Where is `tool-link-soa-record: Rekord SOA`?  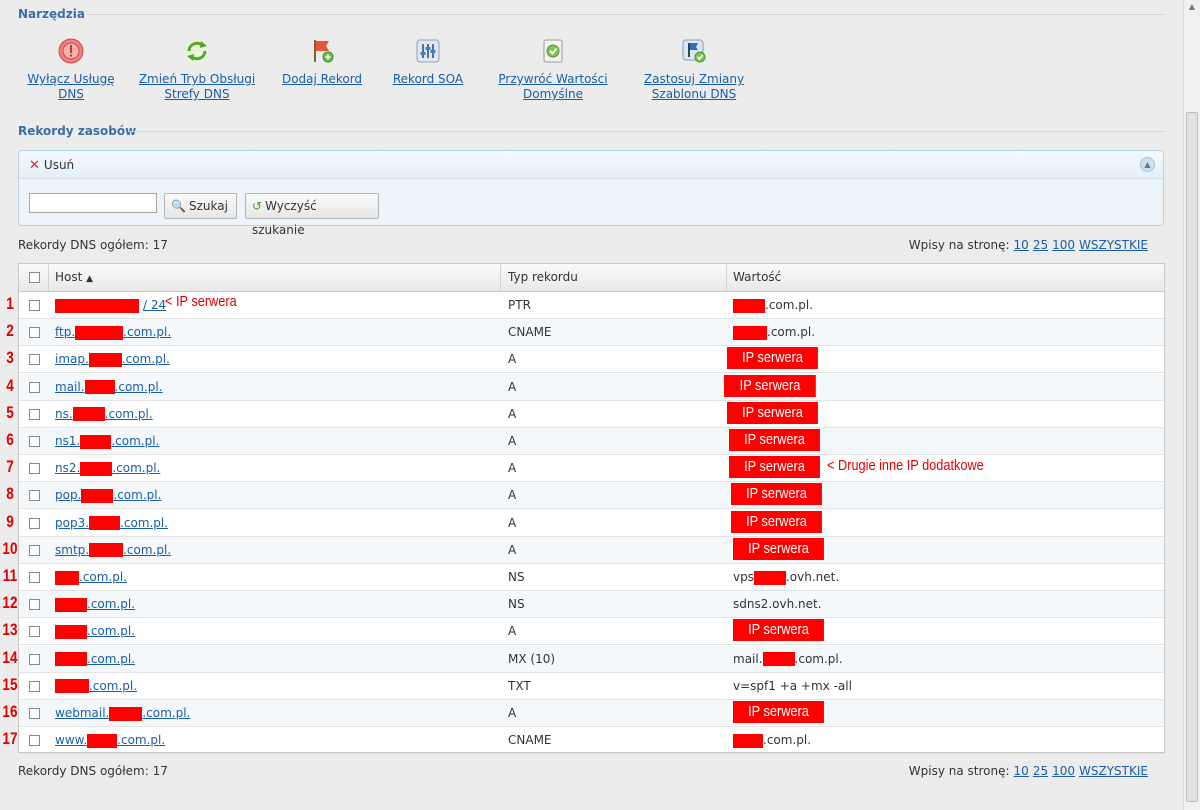
tool-link-soa-record: Rekord SOA is located at coordinates (428, 79).